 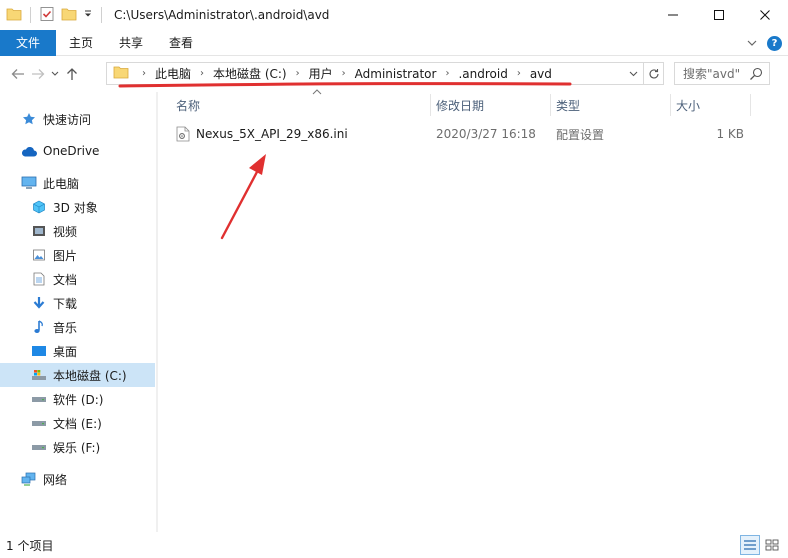 I want to click on sidebar-item-pictures: 图片, so click(x=53, y=255).